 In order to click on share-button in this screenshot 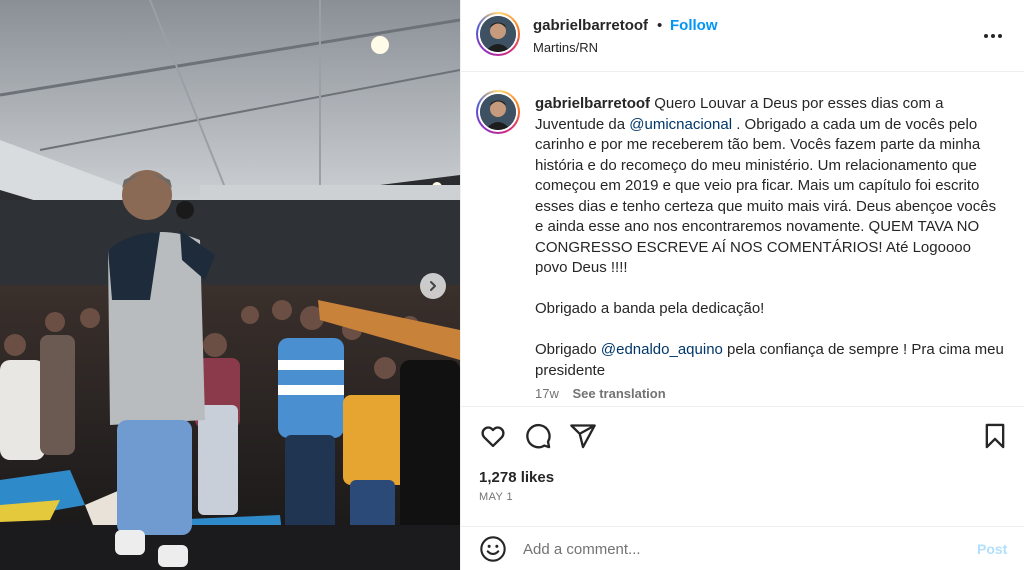, I will do `click(583, 436)`.